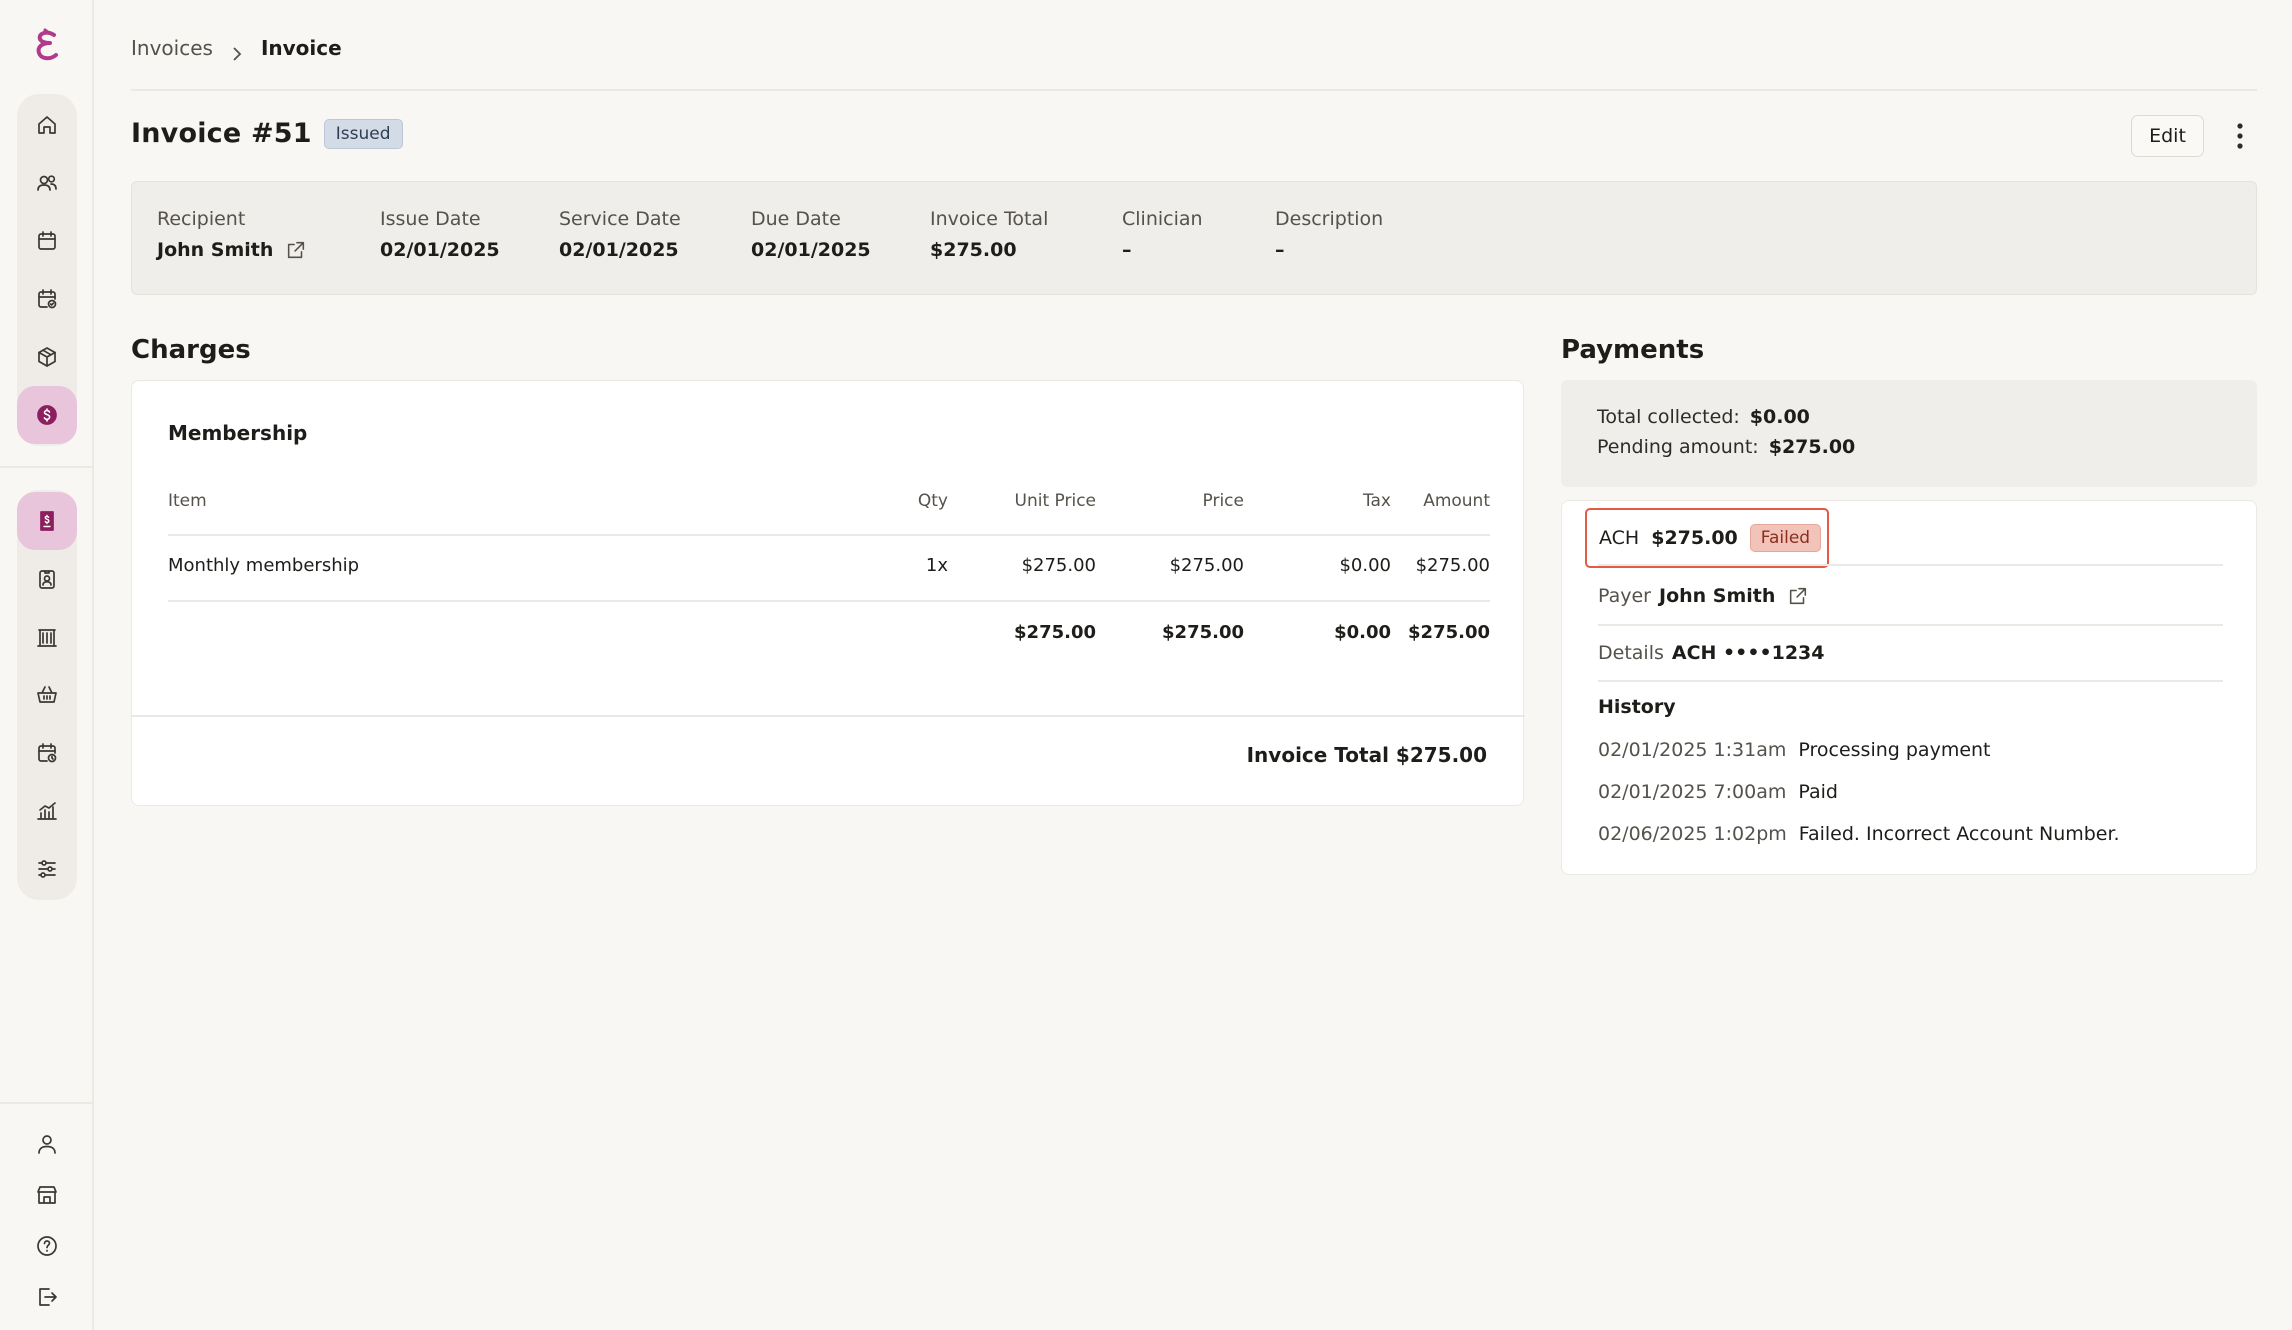 Image resolution: width=2292 pixels, height=1330 pixels. Describe the element at coordinates (47, 183) in the screenshot. I see `nav-patients` at that location.